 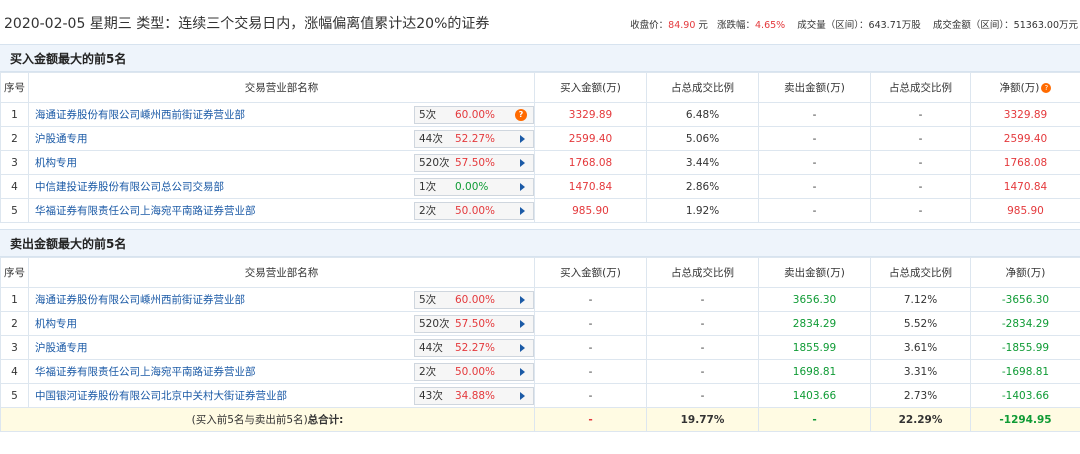 What do you see at coordinates (428, 299) in the screenshot?
I see `trade-count: 5次` at bounding box center [428, 299].